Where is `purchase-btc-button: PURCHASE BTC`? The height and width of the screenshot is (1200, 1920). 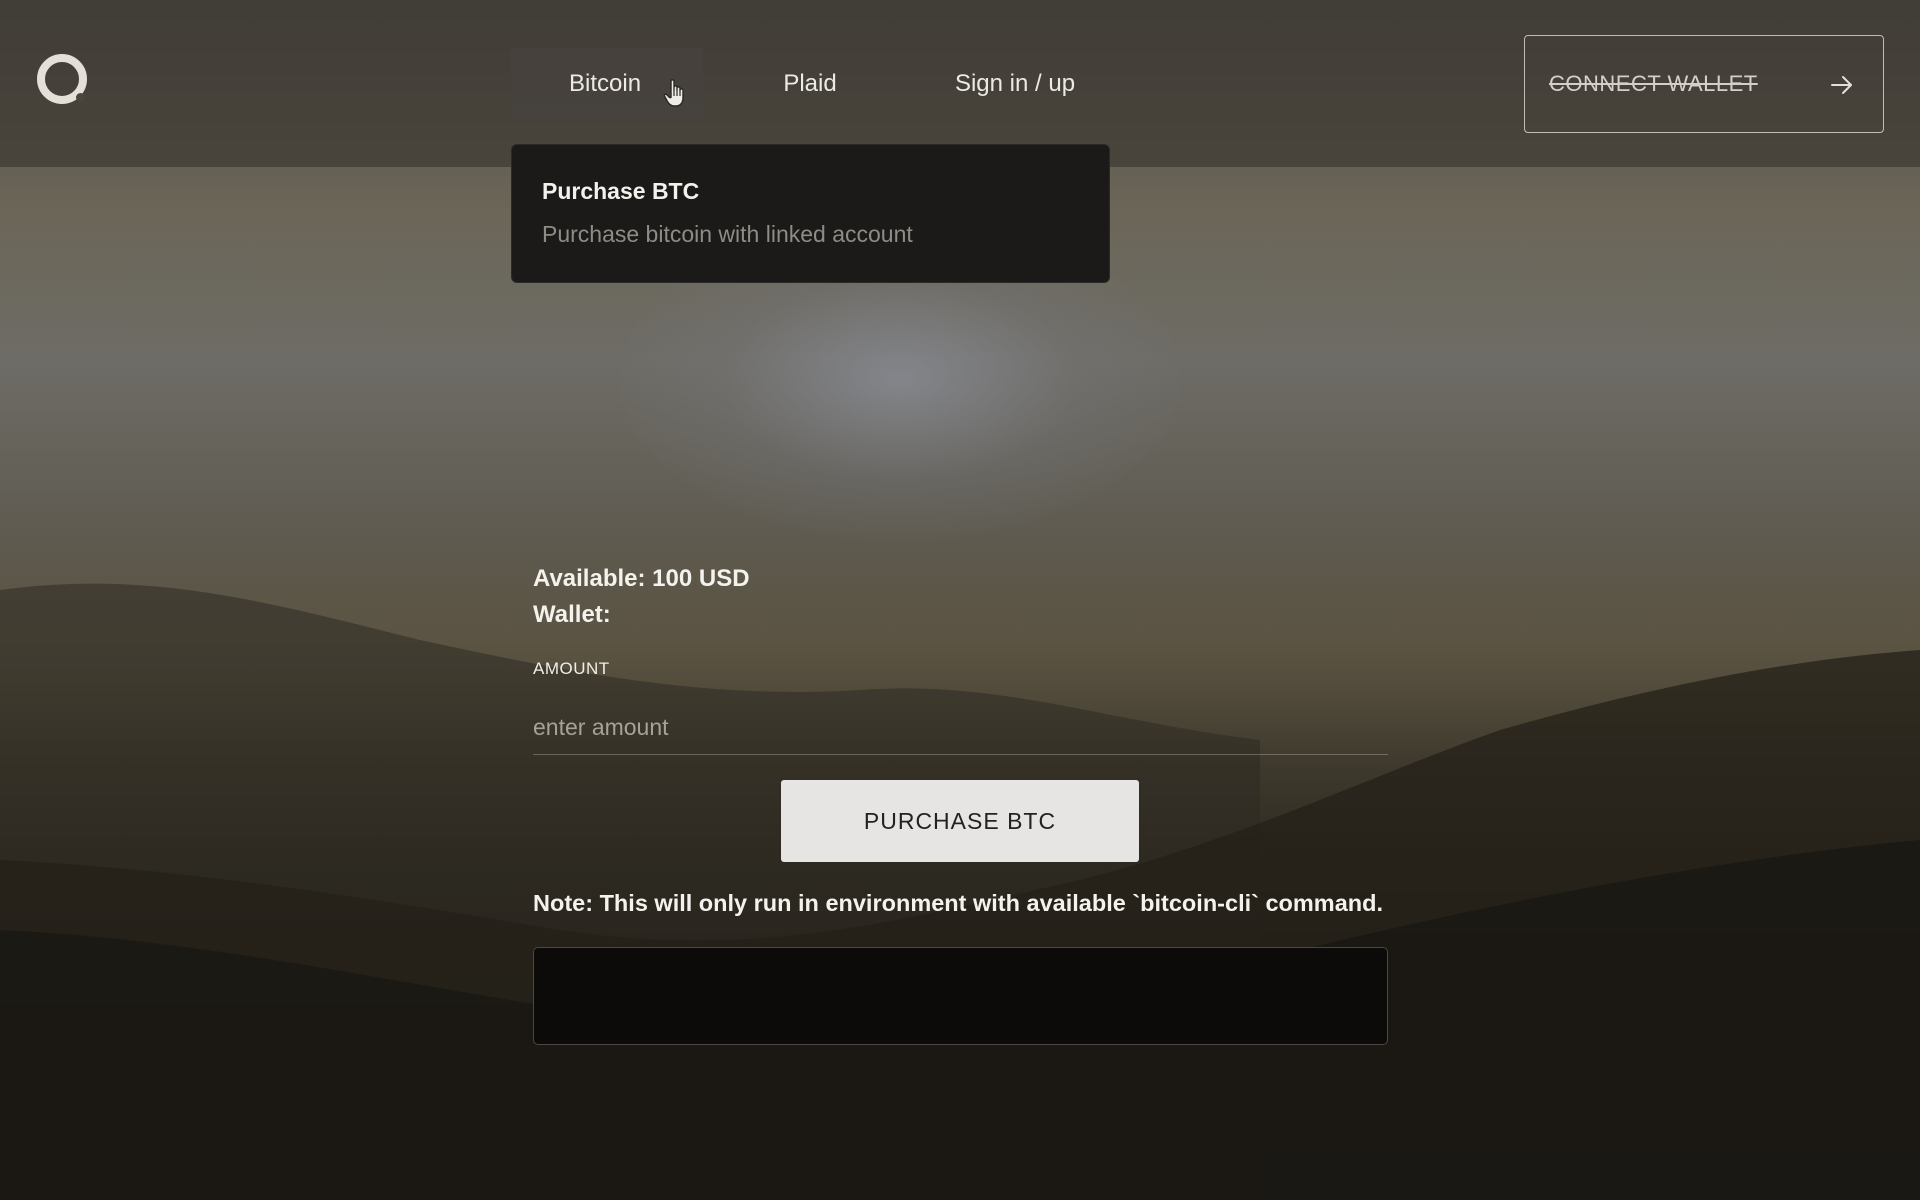
purchase-btc-button: PURCHASE BTC is located at coordinates (960, 821).